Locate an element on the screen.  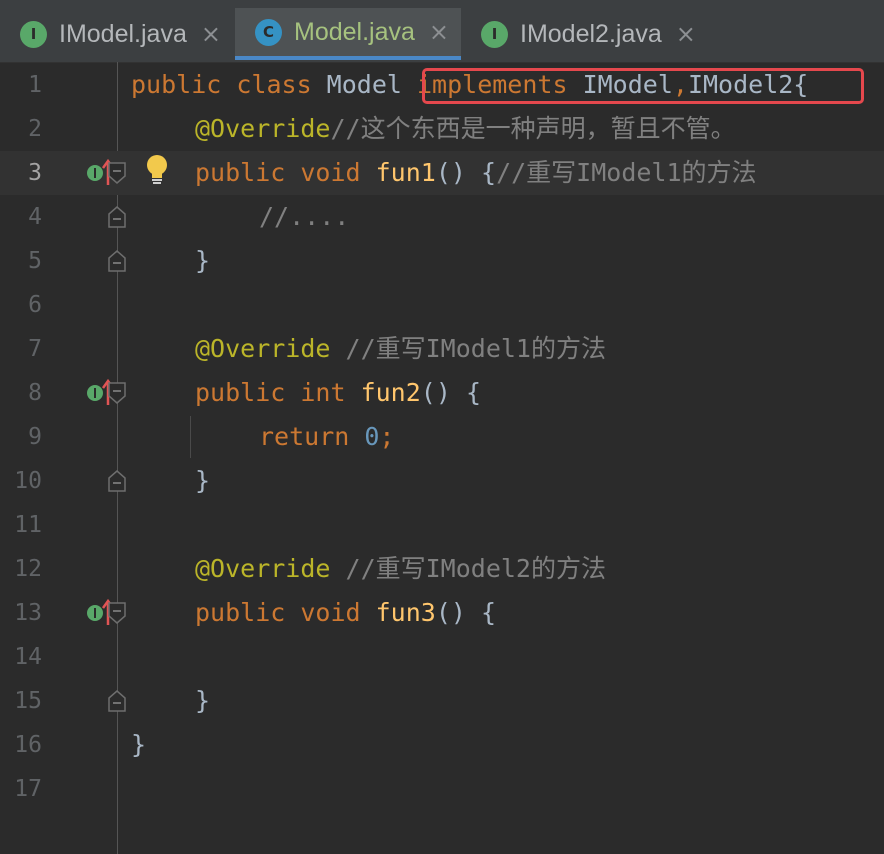
line-number: 3 is located at coordinates (35, 173).